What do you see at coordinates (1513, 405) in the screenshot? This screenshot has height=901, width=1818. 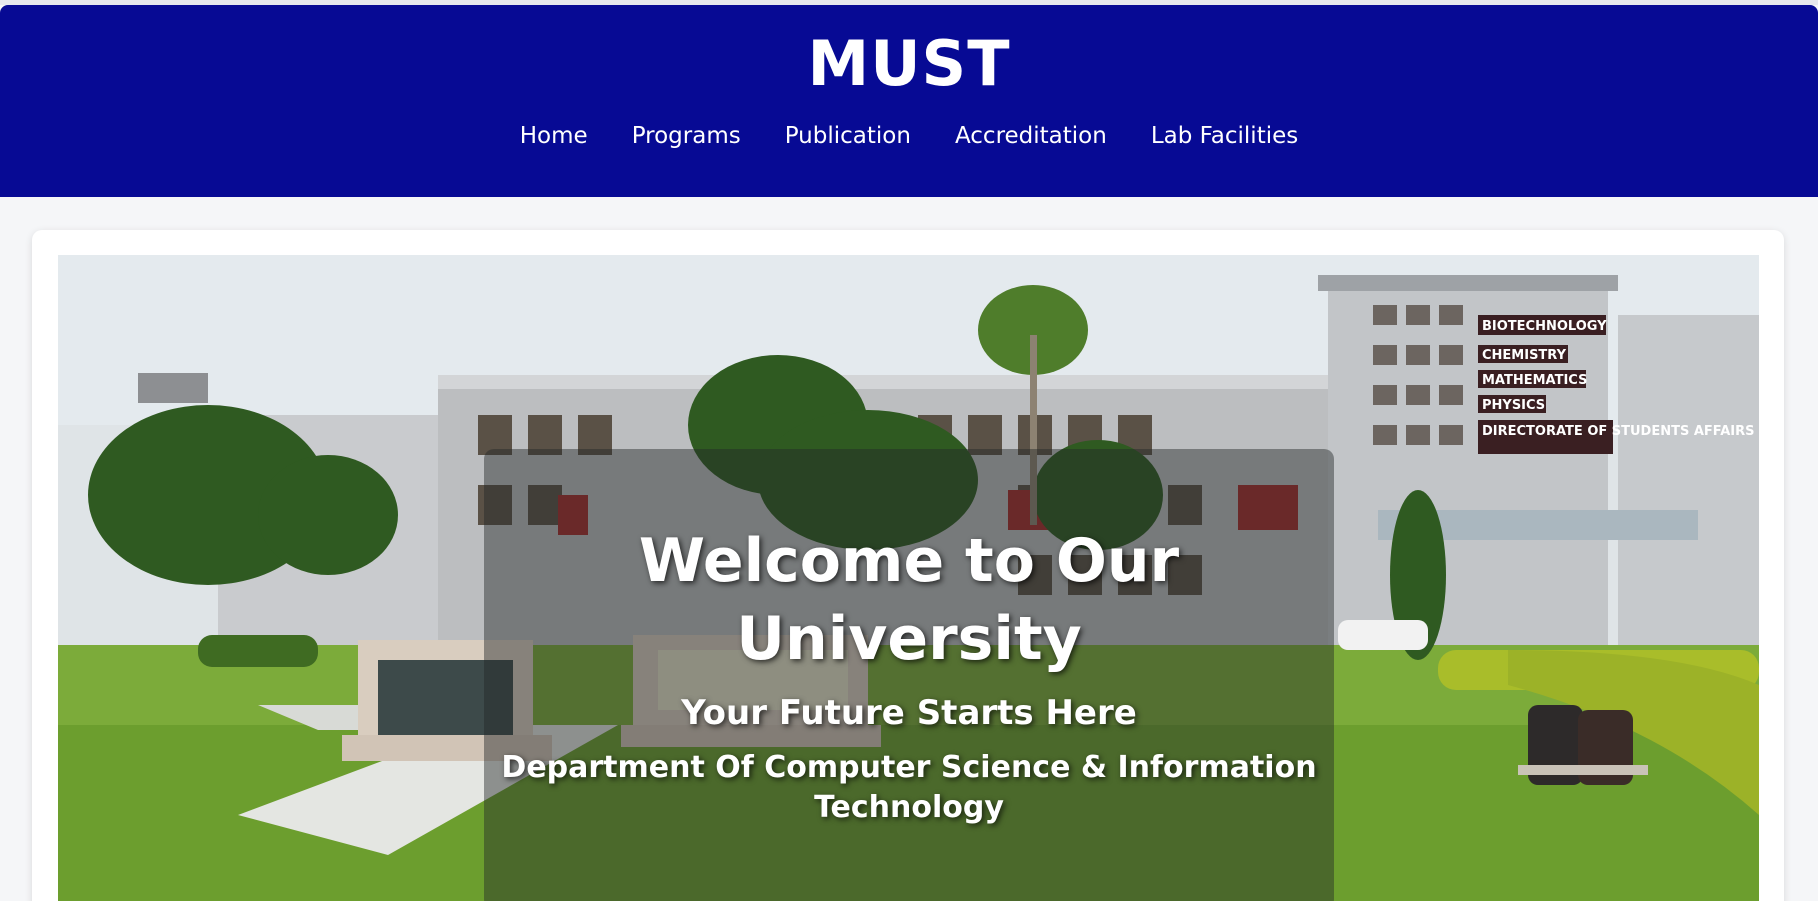 I see `sign-physics: PHYSICS` at bounding box center [1513, 405].